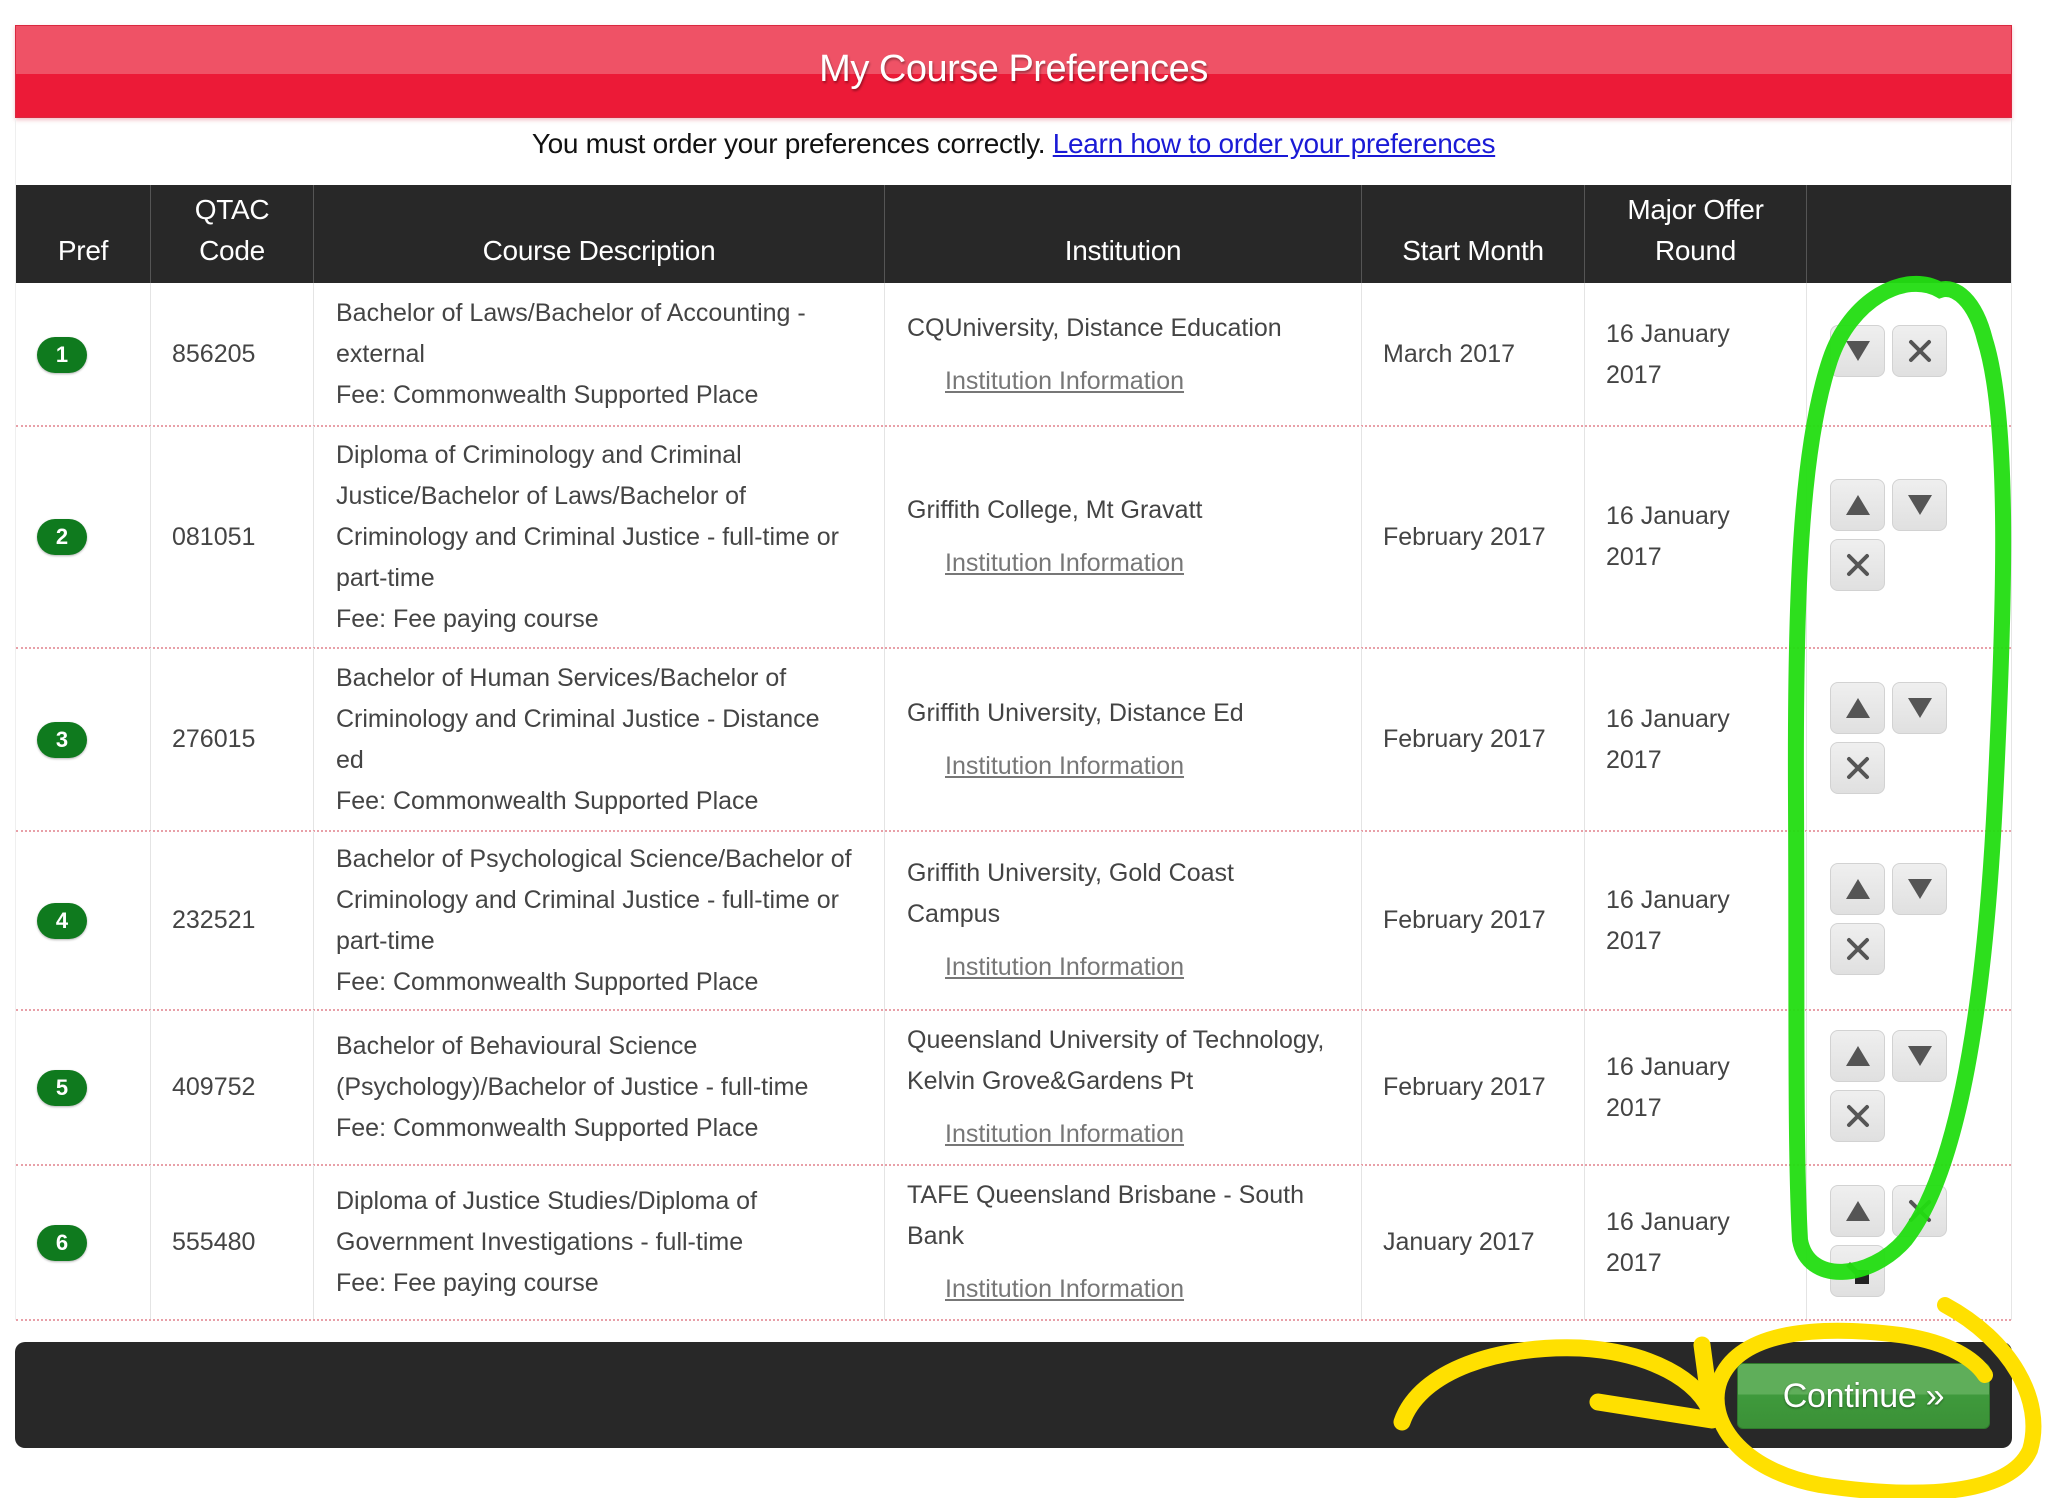 This screenshot has width=2048, height=1498. Describe the element at coordinates (214, 1242) in the screenshot. I see `qtac-code: 555480` at that location.